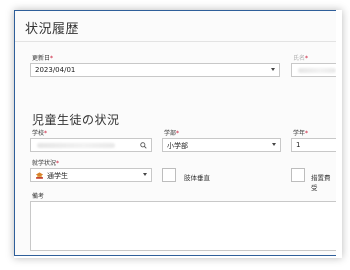 The width and height of the screenshot is (350, 270). I want to click on update-date-label-text: 更新日, so click(41, 58).